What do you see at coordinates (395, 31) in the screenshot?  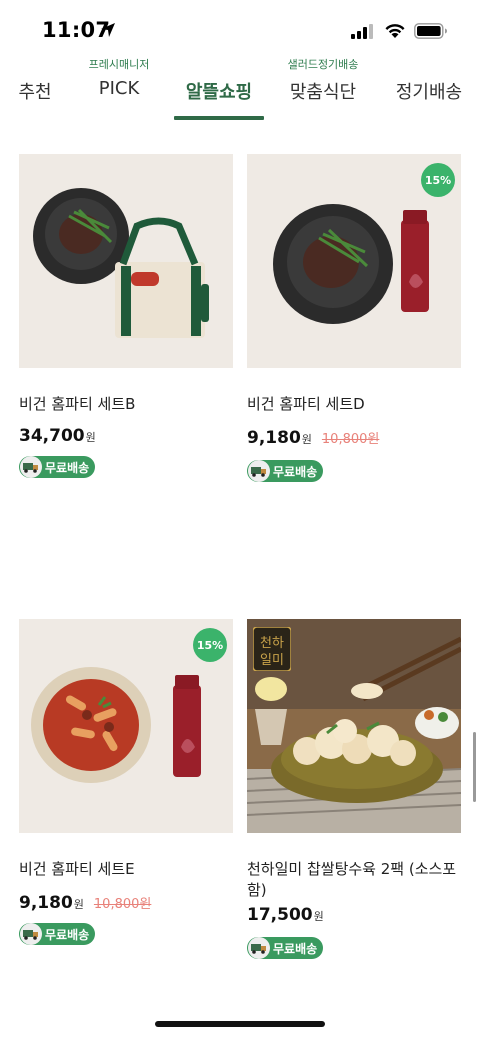 I see `wifi-icon` at bounding box center [395, 31].